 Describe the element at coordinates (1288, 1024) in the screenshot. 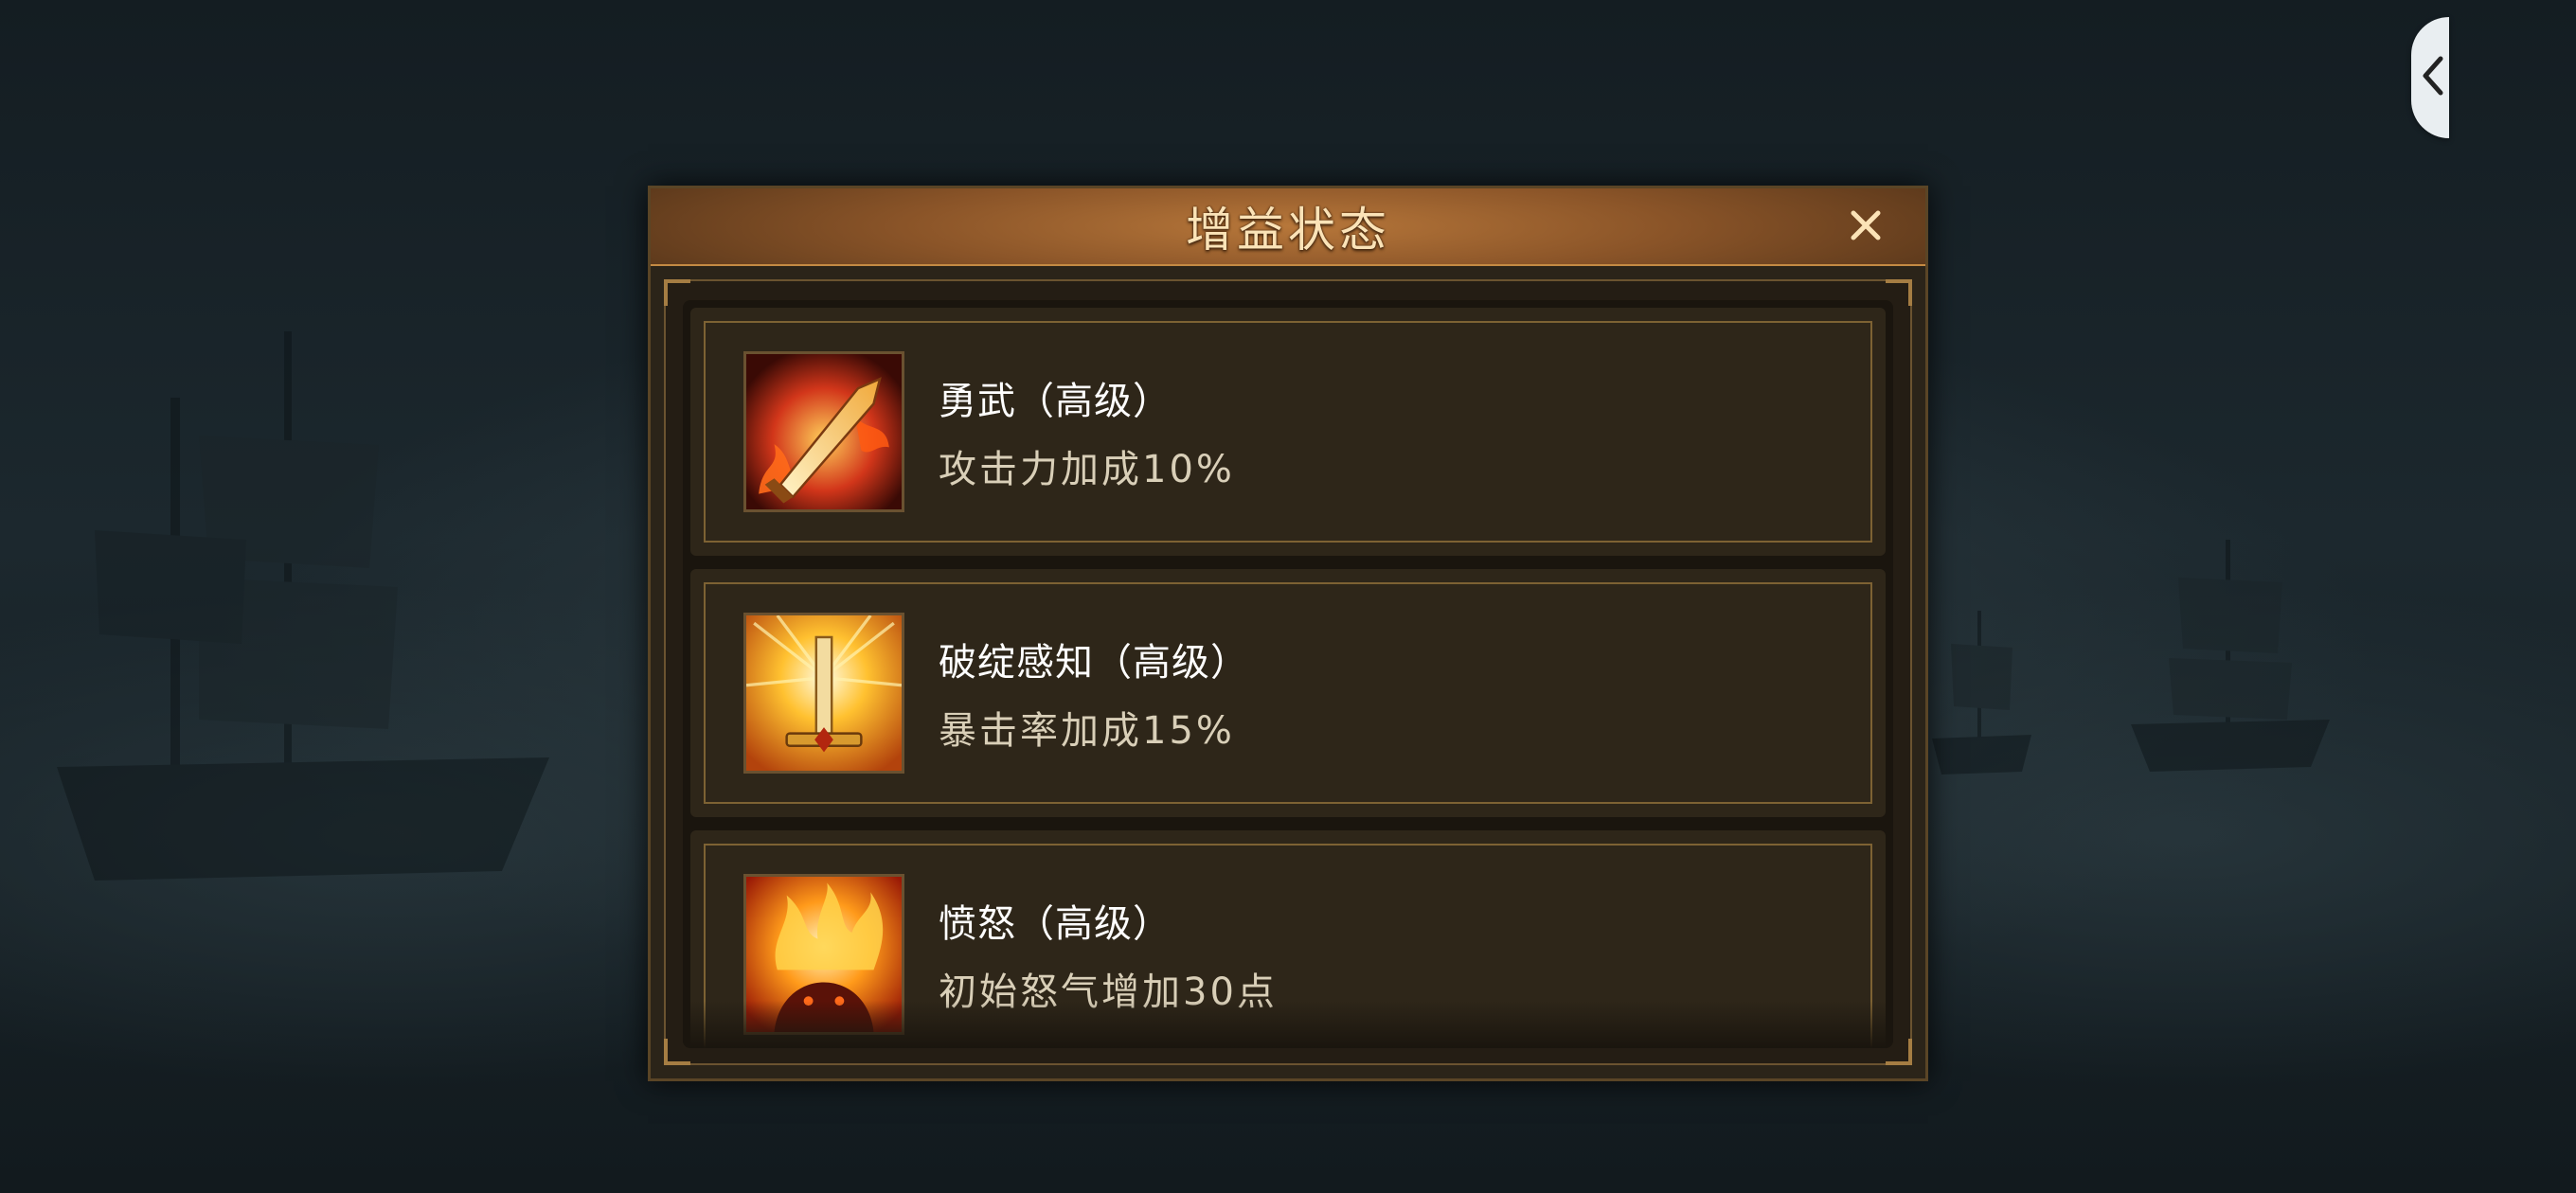

I see `list-fade` at that location.